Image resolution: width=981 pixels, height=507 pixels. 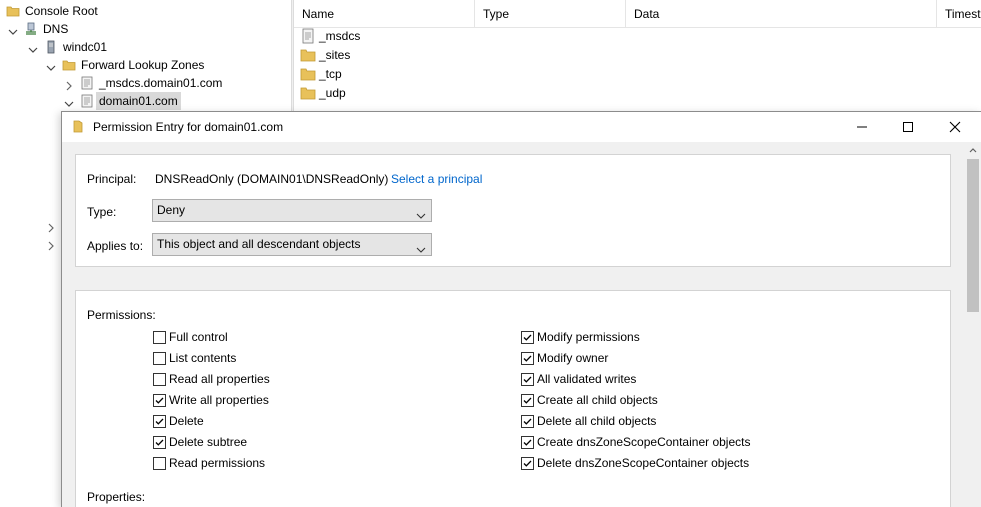 I want to click on maximize-button, so click(x=908, y=127).